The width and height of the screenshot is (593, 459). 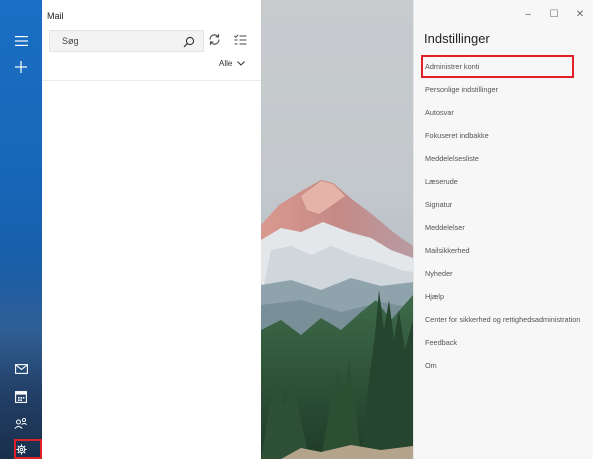 What do you see at coordinates (70, 41) in the screenshot?
I see `search-input: Søg` at bounding box center [70, 41].